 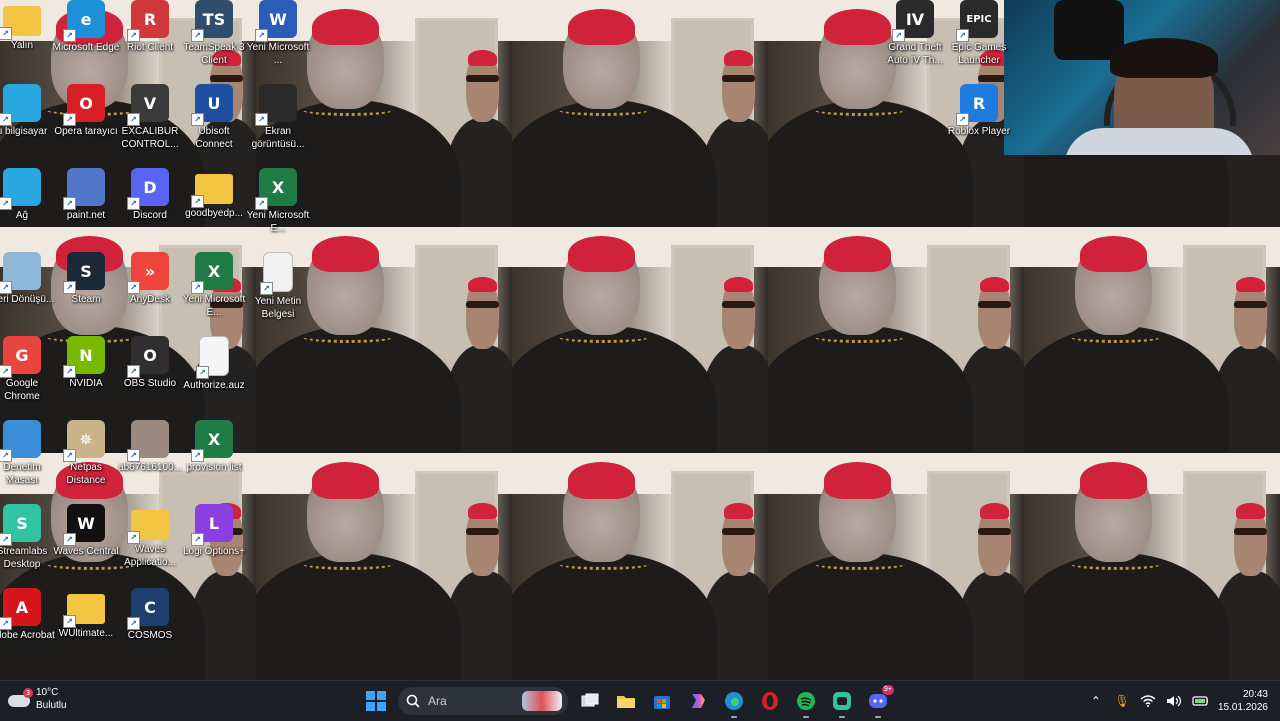 What do you see at coordinates (214, 531) in the screenshot?
I see `desktop-icon-logi: L ↗ Logi Options+` at bounding box center [214, 531].